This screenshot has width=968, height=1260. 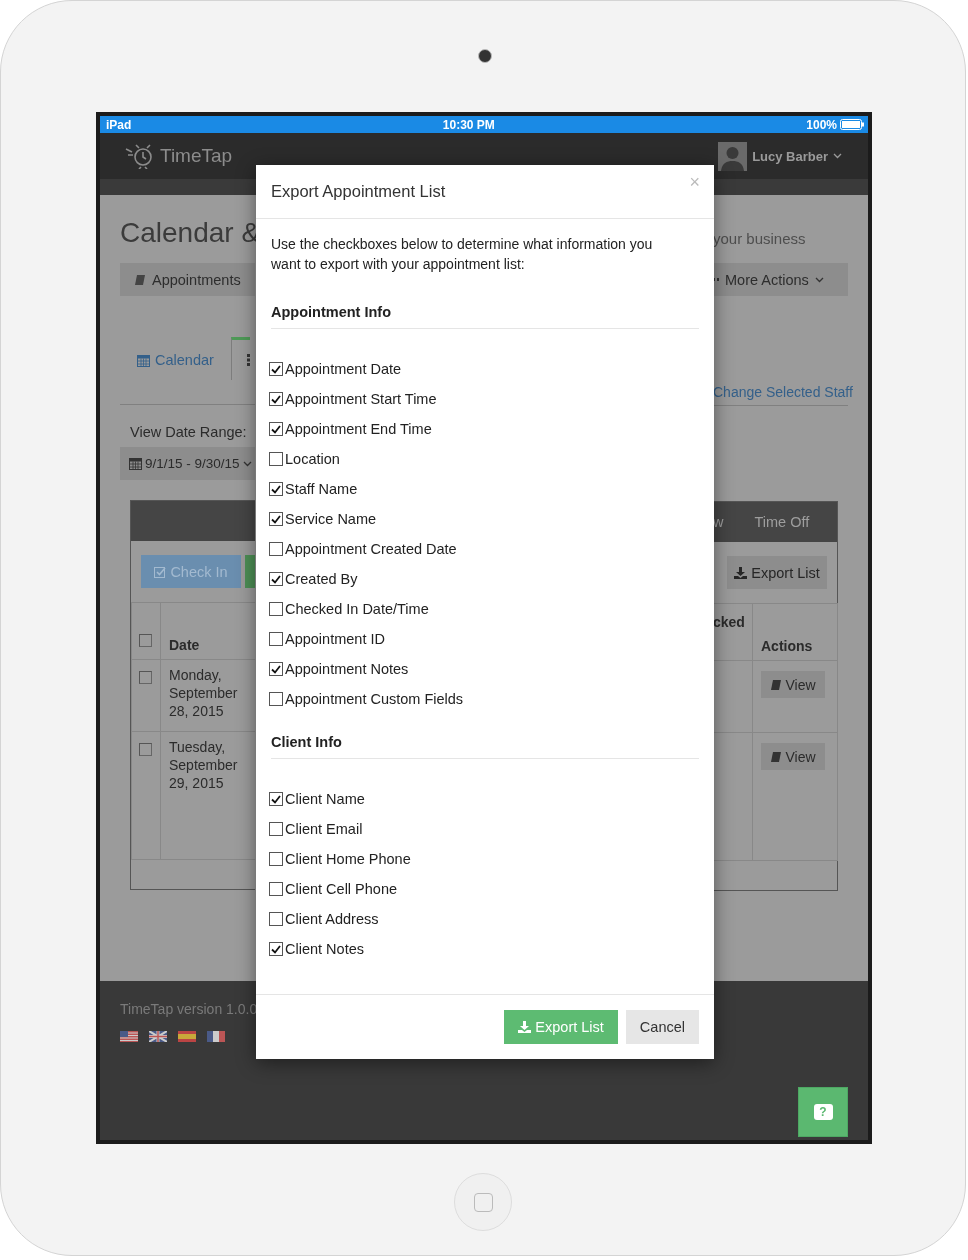 What do you see at coordinates (484, 579) in the screenshot?
I see `checkbox-option: Created By` at bounding box center [484, 579].